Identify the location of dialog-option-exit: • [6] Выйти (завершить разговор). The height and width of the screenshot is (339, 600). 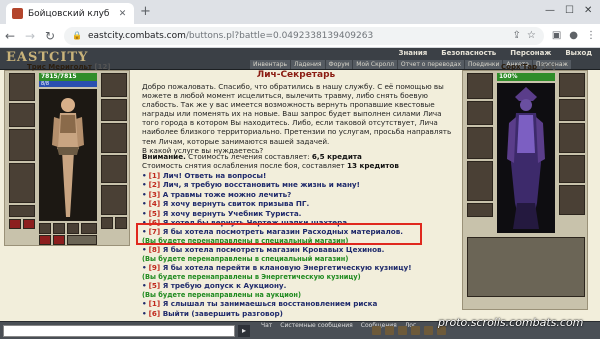
(298, 313).